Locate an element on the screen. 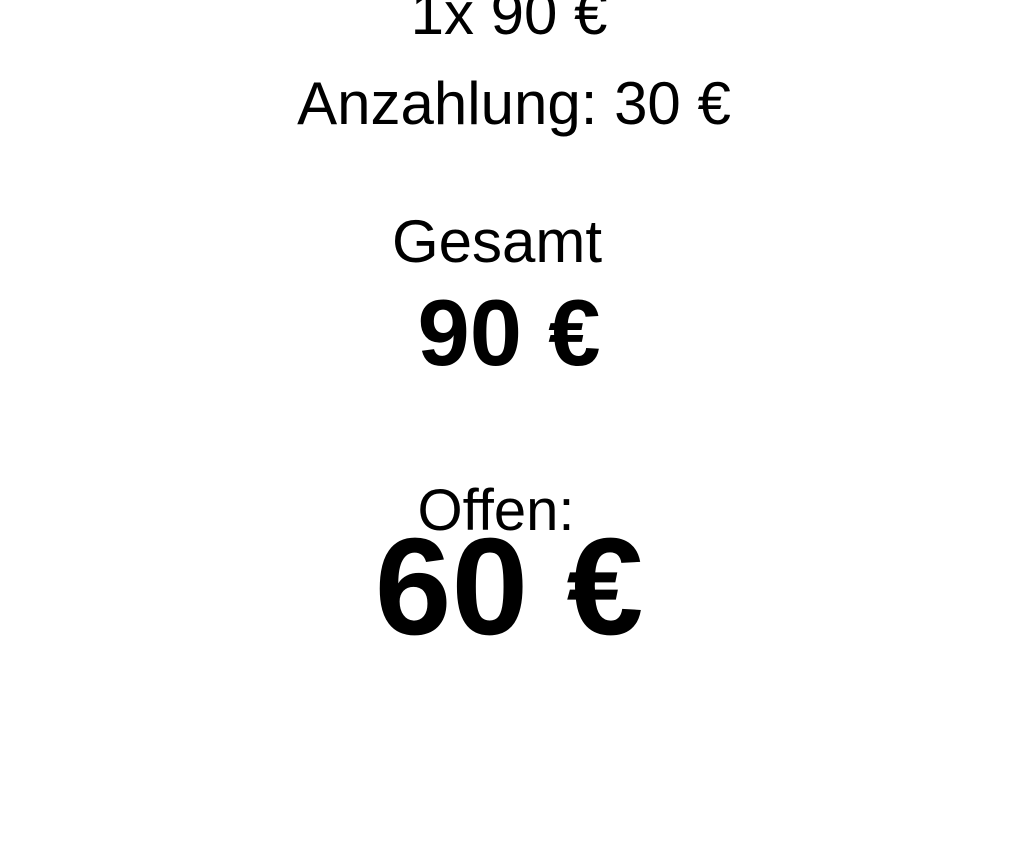  open-amount: 60 € is located at coordinates (509, 587).